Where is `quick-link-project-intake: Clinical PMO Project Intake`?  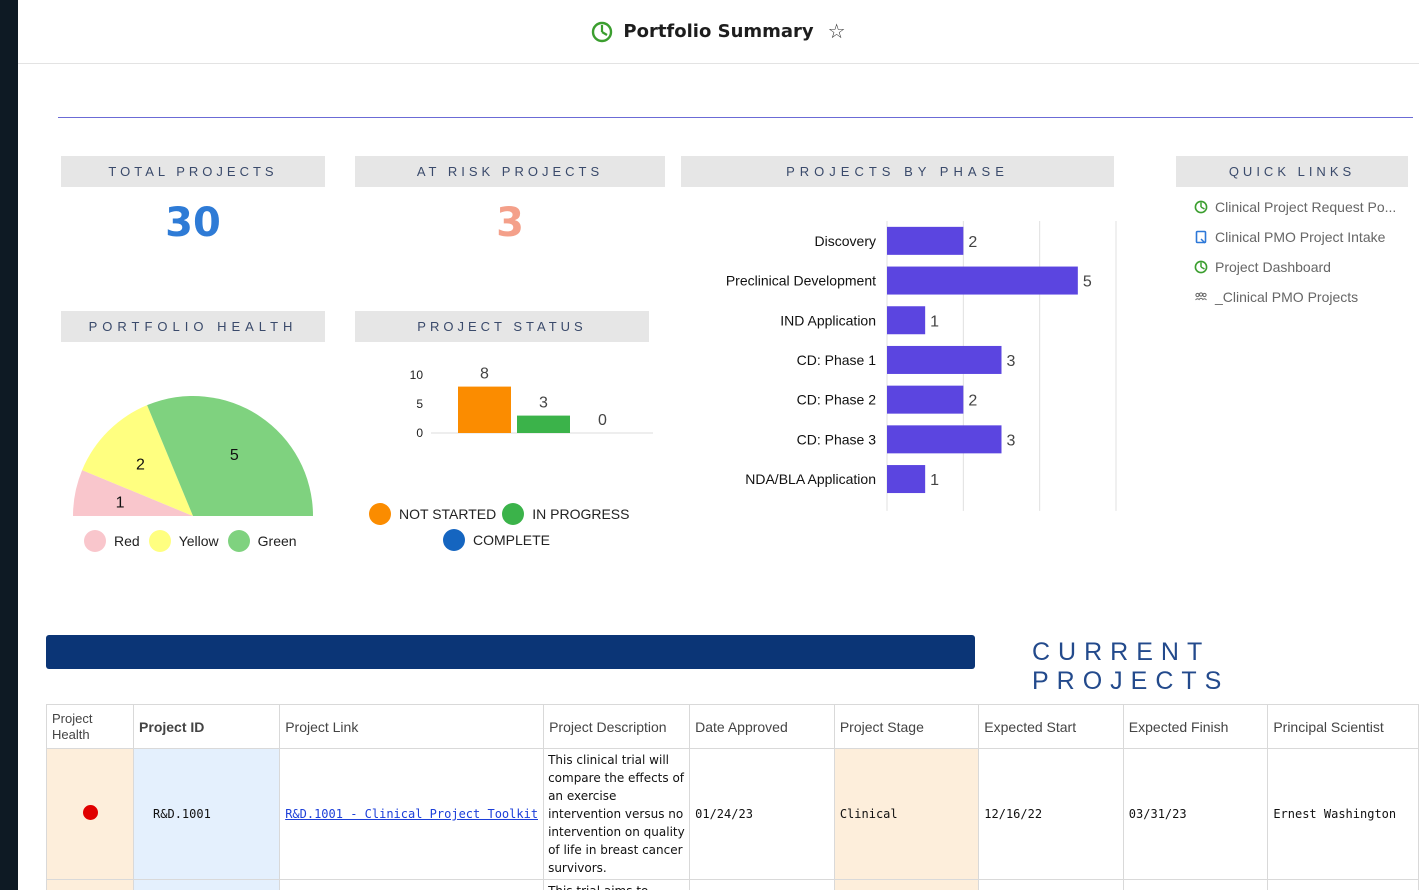 quick-link-project-intake: Clinical PMO Project Intake is located at coordinates (1306, 237).